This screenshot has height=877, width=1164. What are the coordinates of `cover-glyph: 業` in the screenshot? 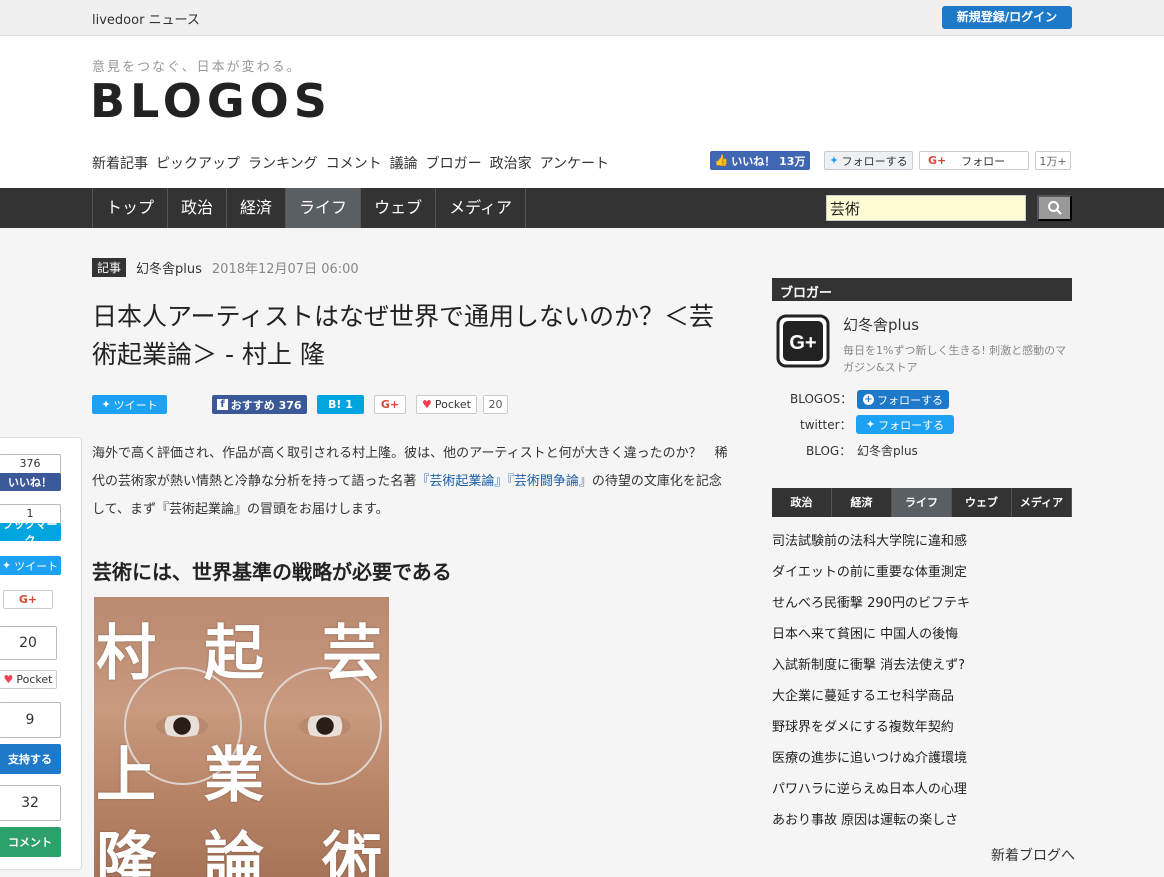 It's located at (234, 776).